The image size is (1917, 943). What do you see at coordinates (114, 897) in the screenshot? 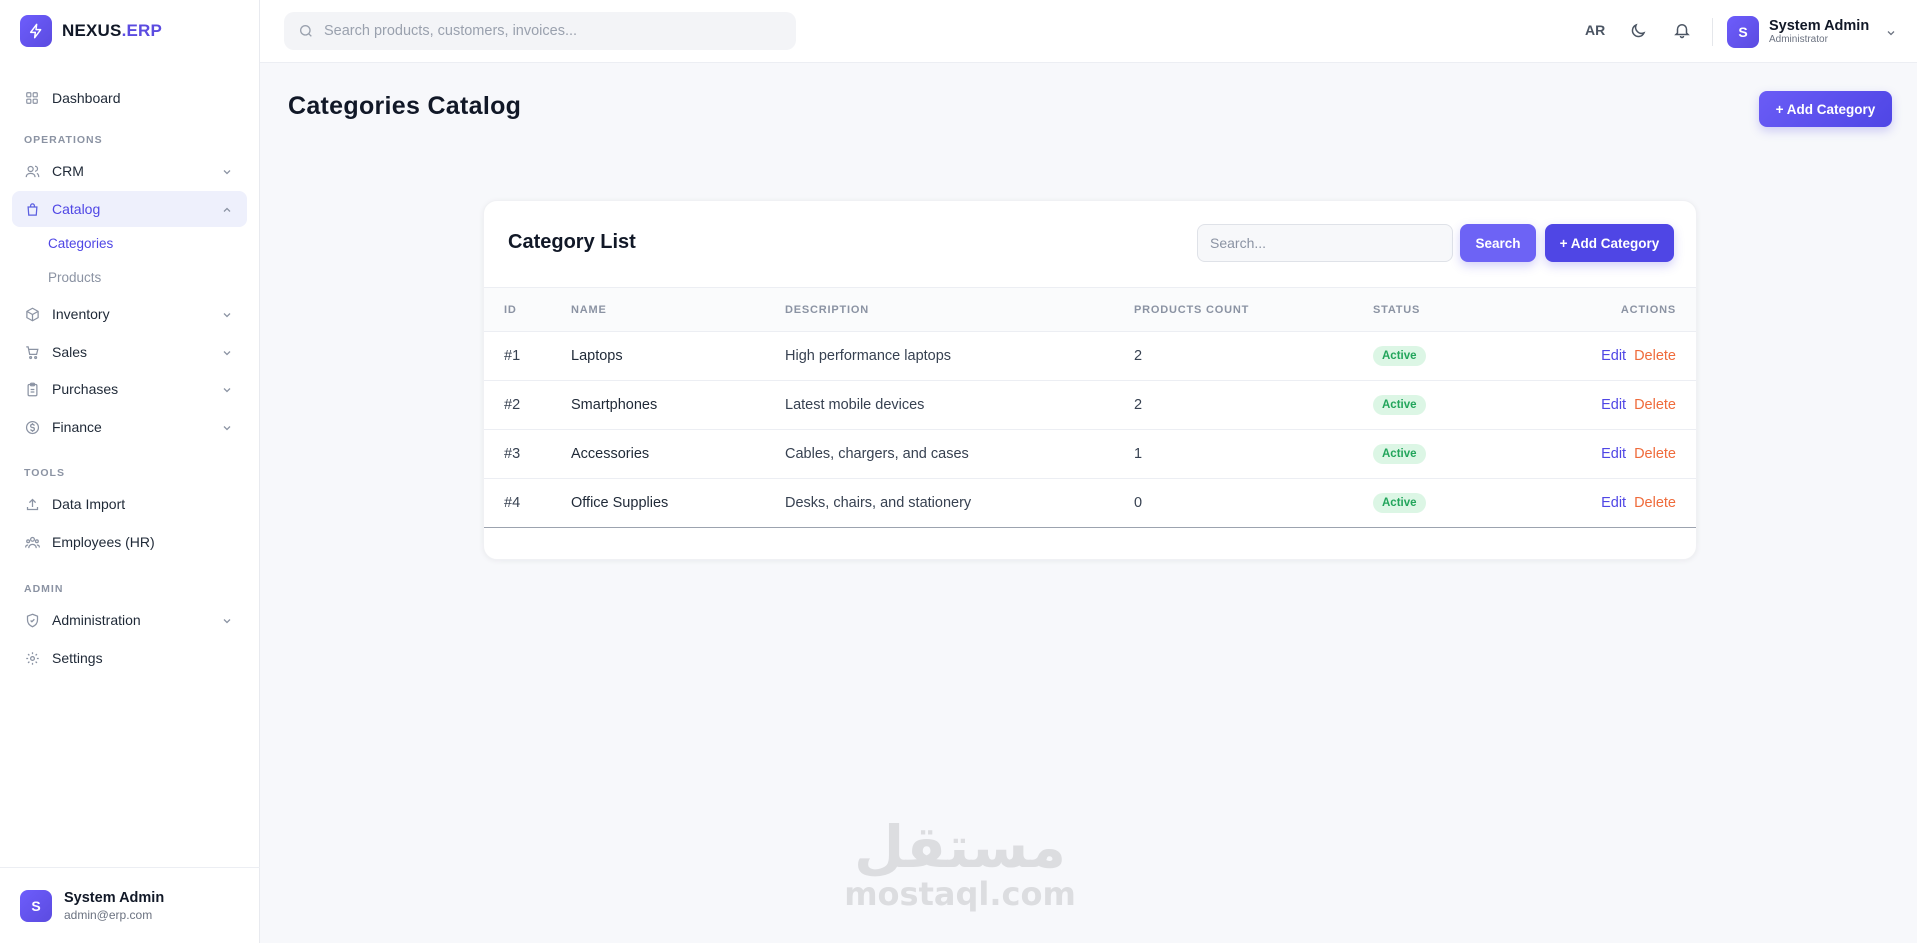
I see `user-name: System Admin` at bounding box center [114, 897].